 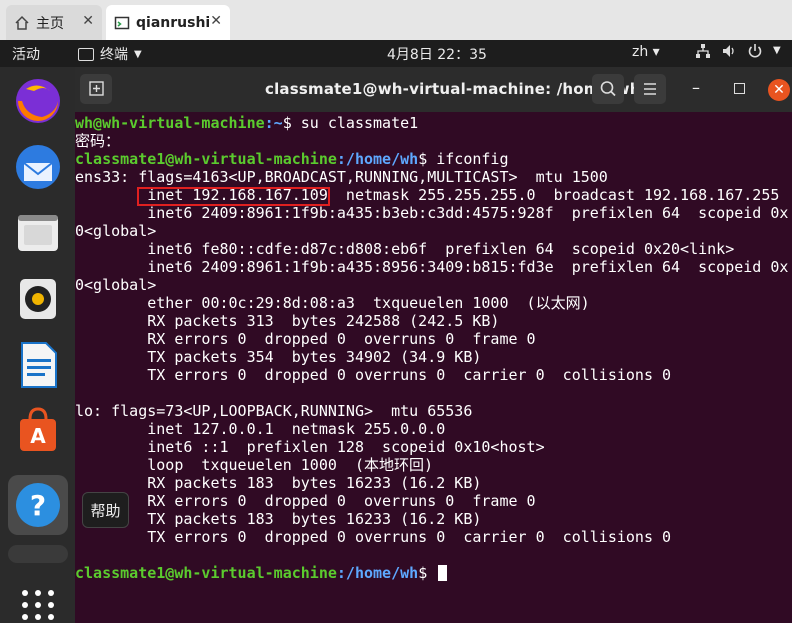 I want to click on files-icon, so click(x=38, y=233).